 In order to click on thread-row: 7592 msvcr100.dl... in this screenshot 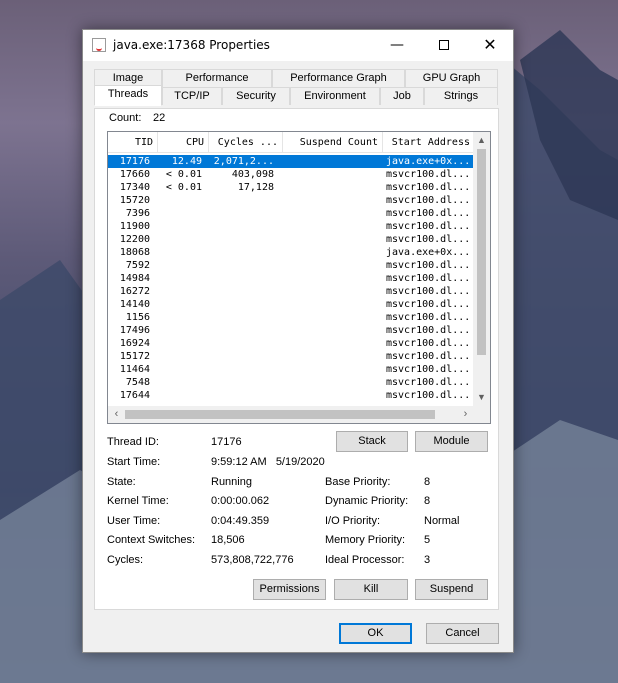, I will do `click(291, 265)`.